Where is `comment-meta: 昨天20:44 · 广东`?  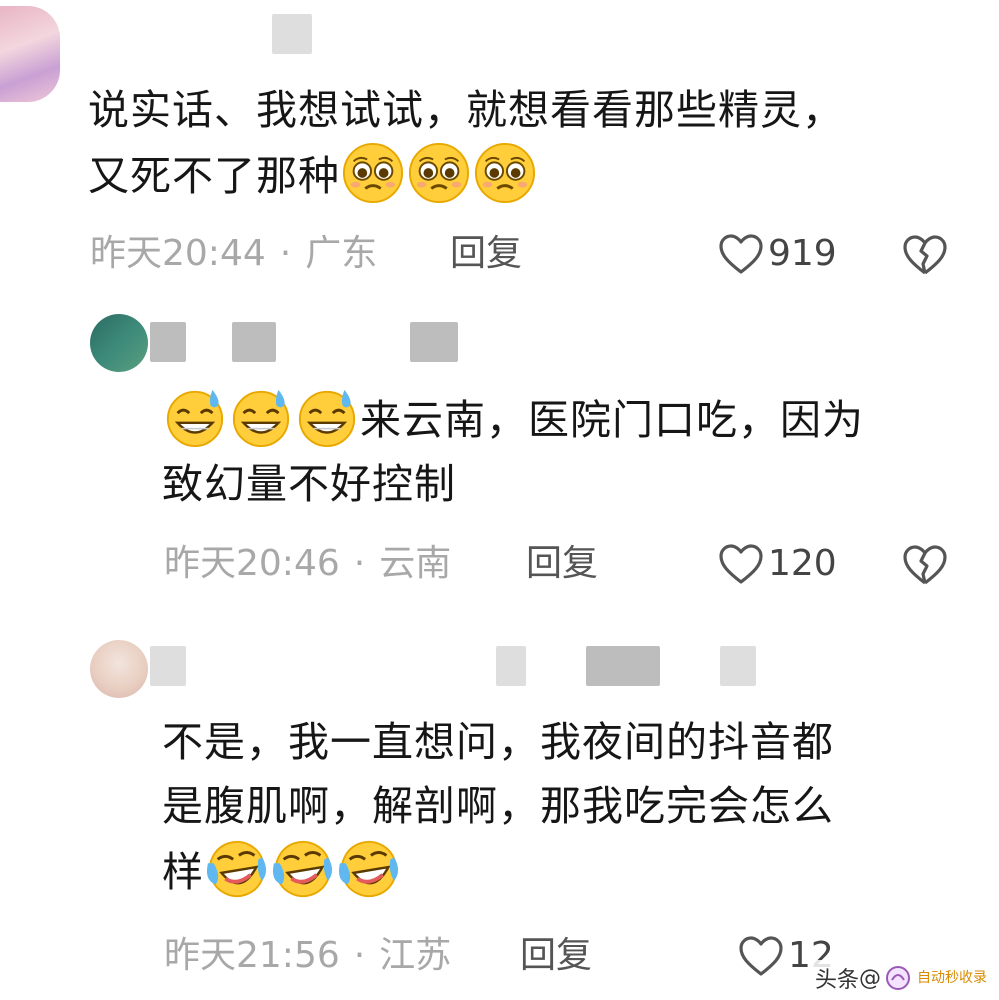 comment-meta: 昨天20:44 · 广东 is located at coordinates (233, 254).